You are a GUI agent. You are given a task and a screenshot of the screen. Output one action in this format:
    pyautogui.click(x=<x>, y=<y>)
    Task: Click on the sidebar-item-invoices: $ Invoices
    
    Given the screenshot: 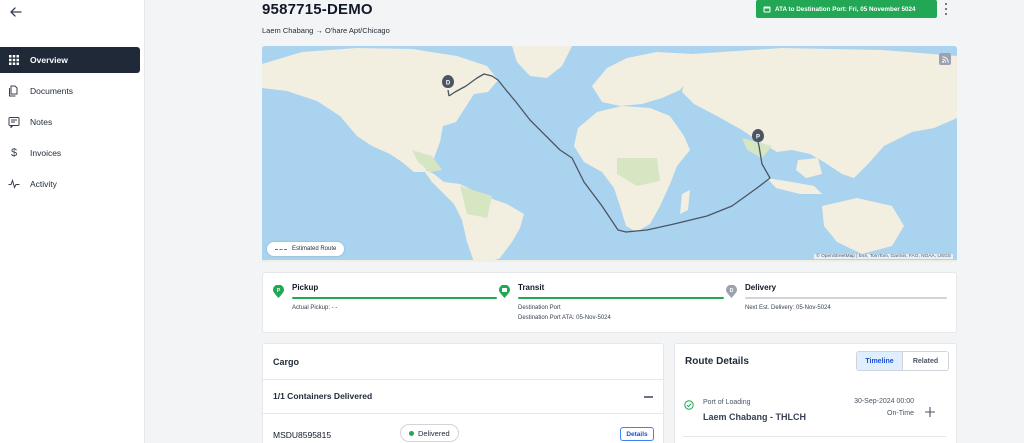 What is the action you would take?
    pyautogui.click(x=70, y=153)
    